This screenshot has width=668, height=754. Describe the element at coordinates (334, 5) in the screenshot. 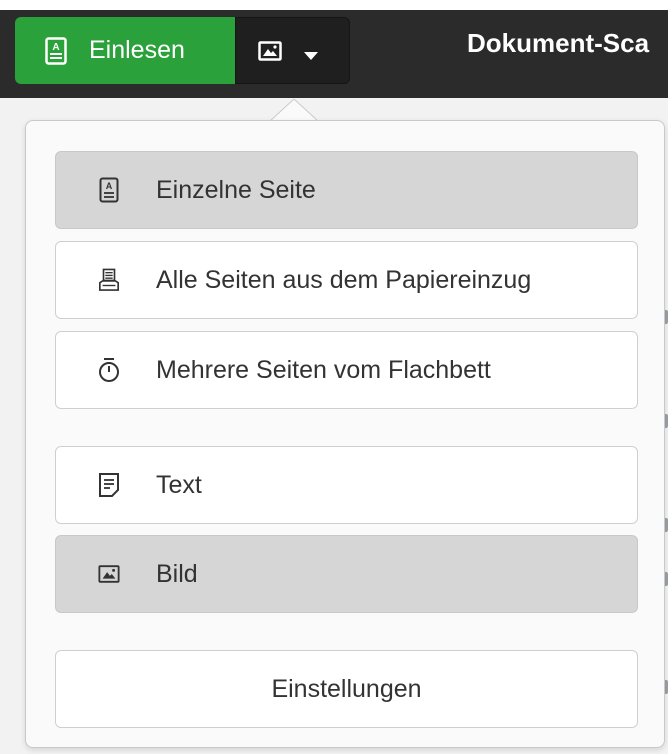

I see `header-top-strip` at that location.